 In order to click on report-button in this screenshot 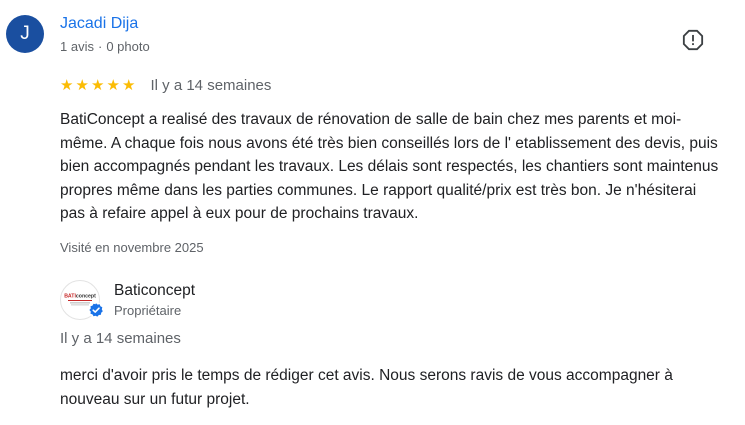, I will do `click(693, 40)`.